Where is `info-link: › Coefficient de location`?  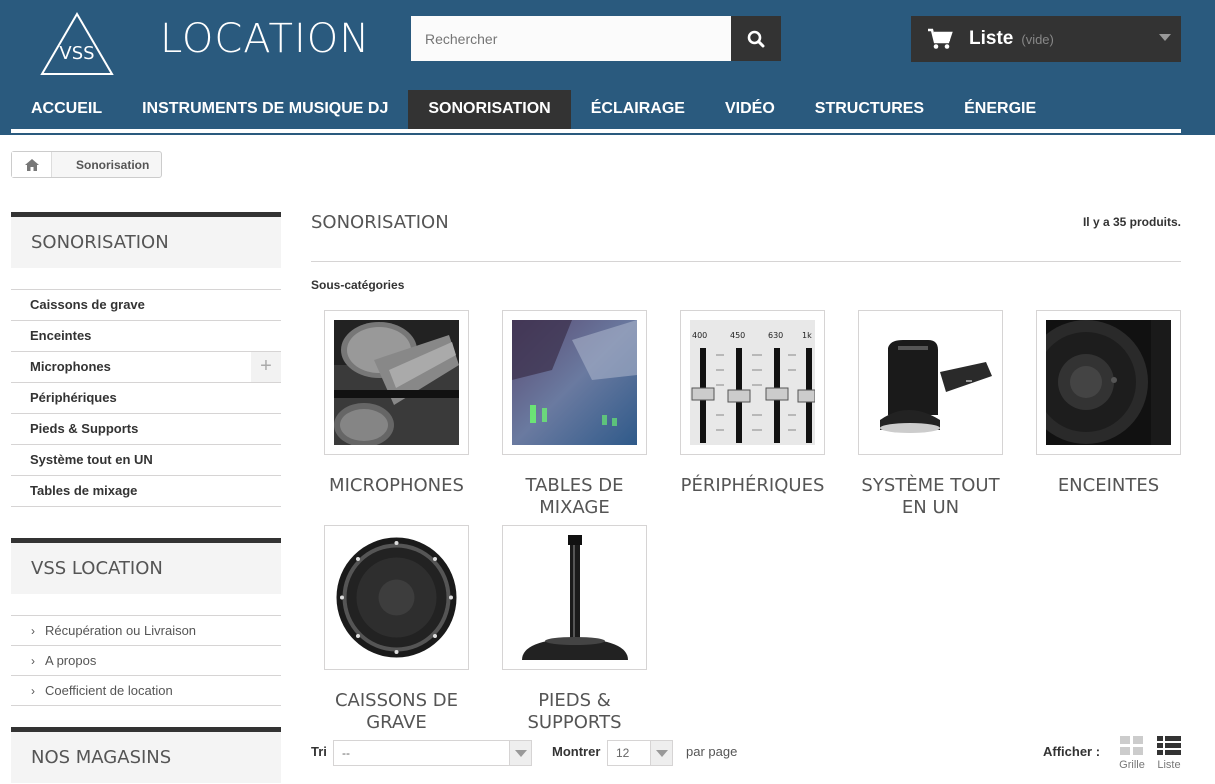
info-link: › Coefficient de location is located at coordinates (146, 691).